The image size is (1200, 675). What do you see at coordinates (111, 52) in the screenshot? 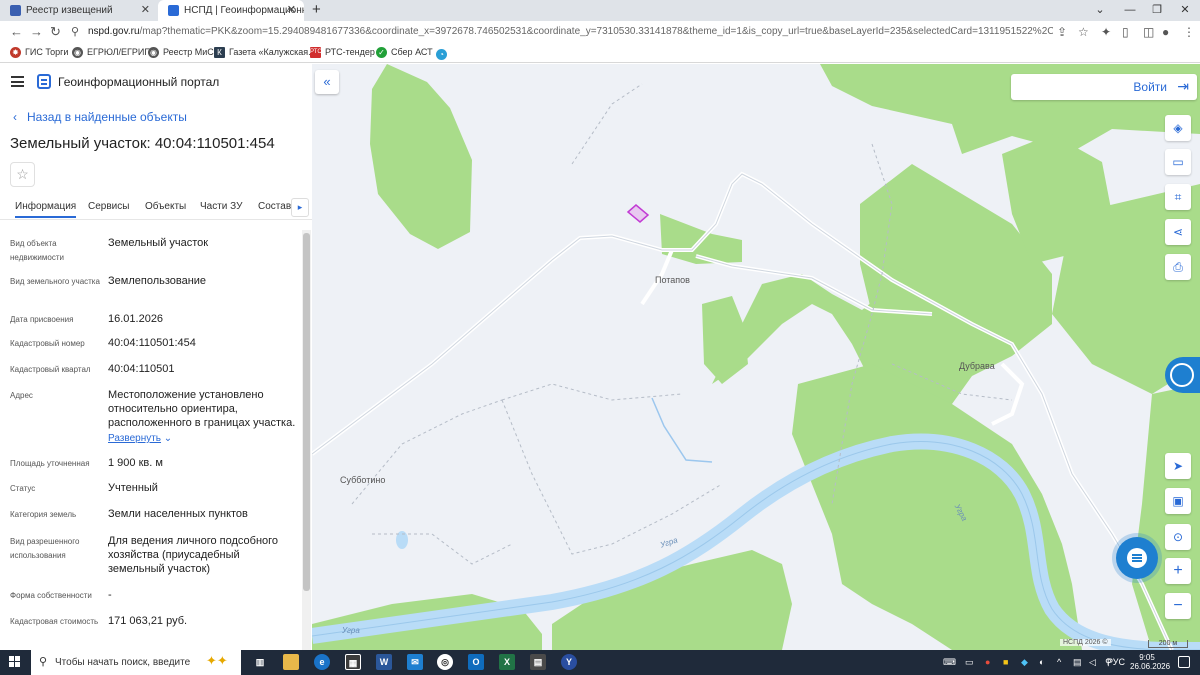
I see `bookmark-item: ◉ ЕГРЮЛ/ЕГРИП` at bounding box center [111, 52].